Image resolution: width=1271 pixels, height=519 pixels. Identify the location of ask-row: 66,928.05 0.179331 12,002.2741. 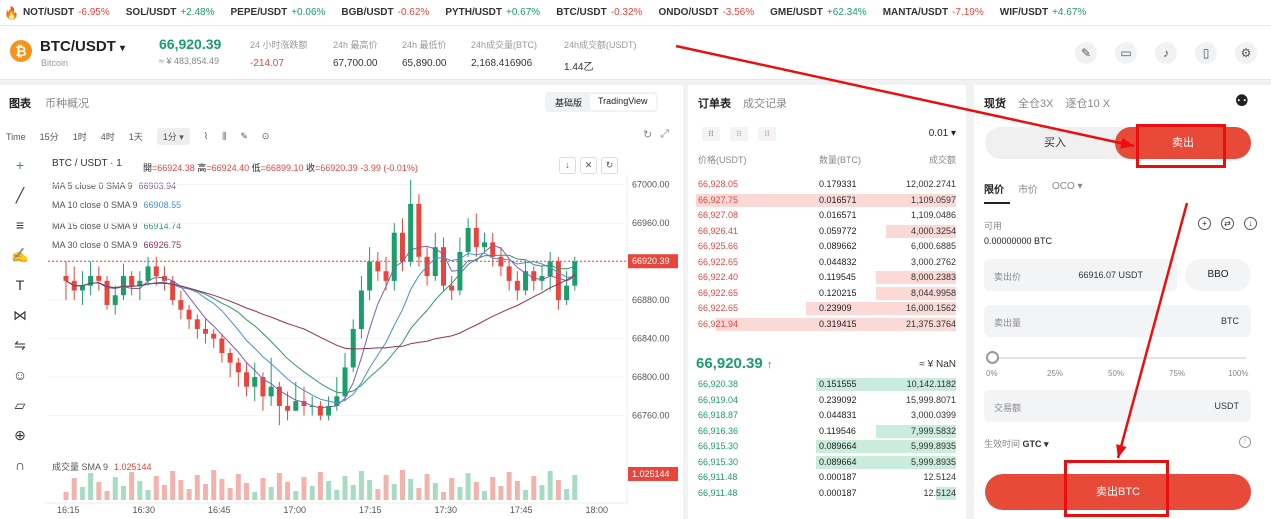
(827, 184).